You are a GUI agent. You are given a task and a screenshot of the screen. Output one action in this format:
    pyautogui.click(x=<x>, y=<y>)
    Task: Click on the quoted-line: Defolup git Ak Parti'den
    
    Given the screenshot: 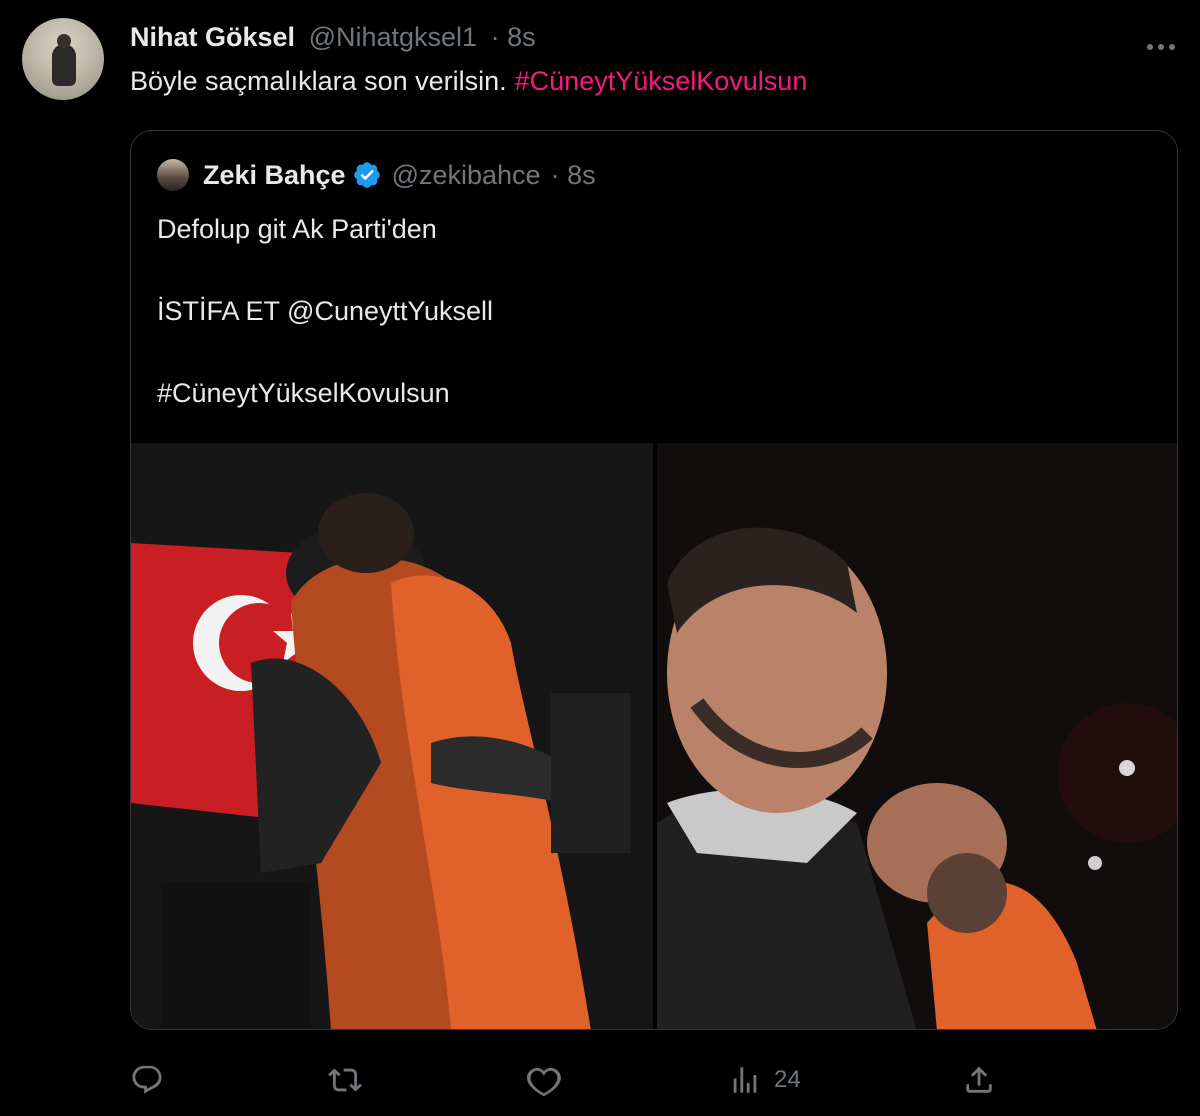 What is the action you would take?
    pyautogui.click(x=297, y=229)
    